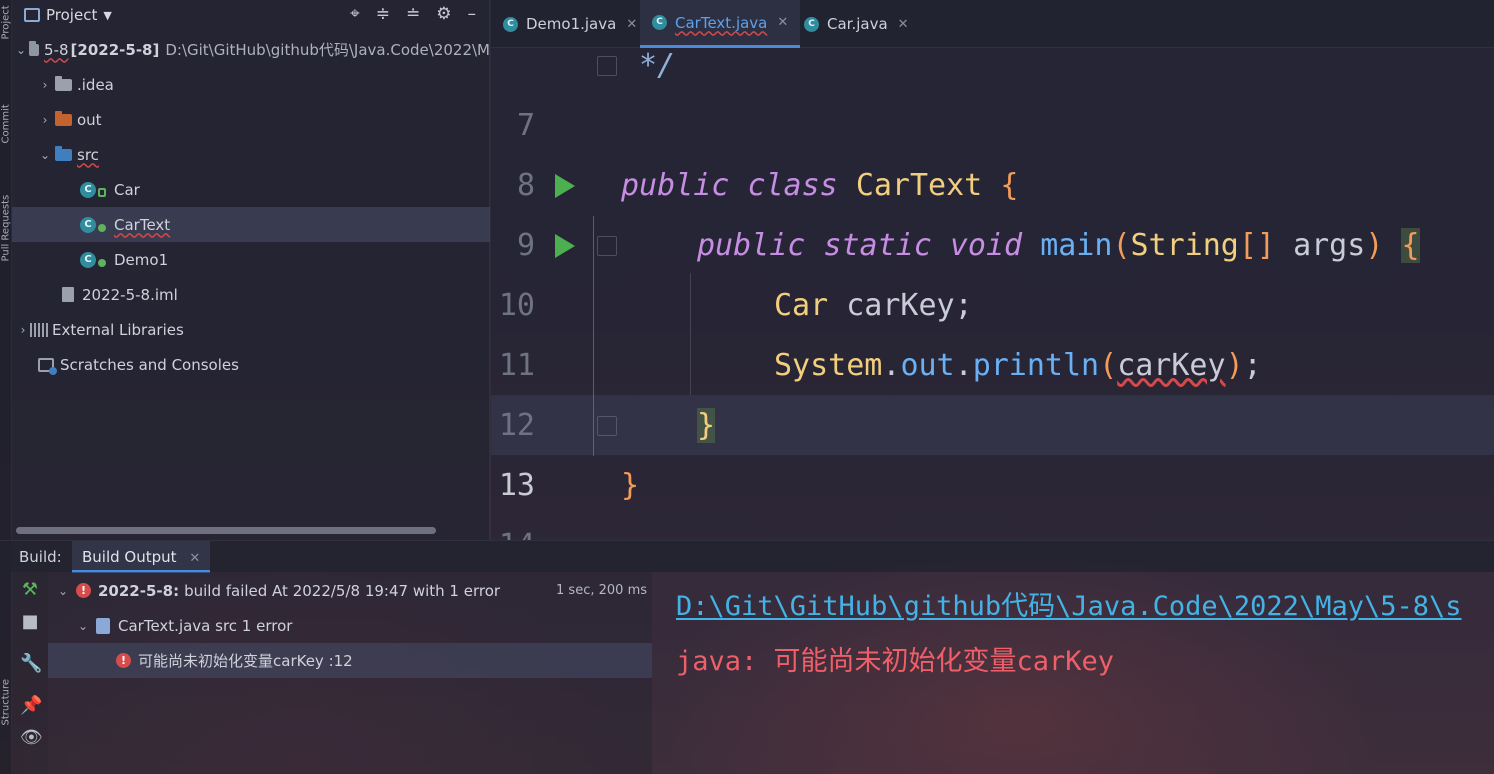 The width and height of the screenshot is (1494, 774). What do you see at coordinates (413, 14) in the screenshot?
I see `collapse-all-icon: ≐` at bounding box center [413, 14].